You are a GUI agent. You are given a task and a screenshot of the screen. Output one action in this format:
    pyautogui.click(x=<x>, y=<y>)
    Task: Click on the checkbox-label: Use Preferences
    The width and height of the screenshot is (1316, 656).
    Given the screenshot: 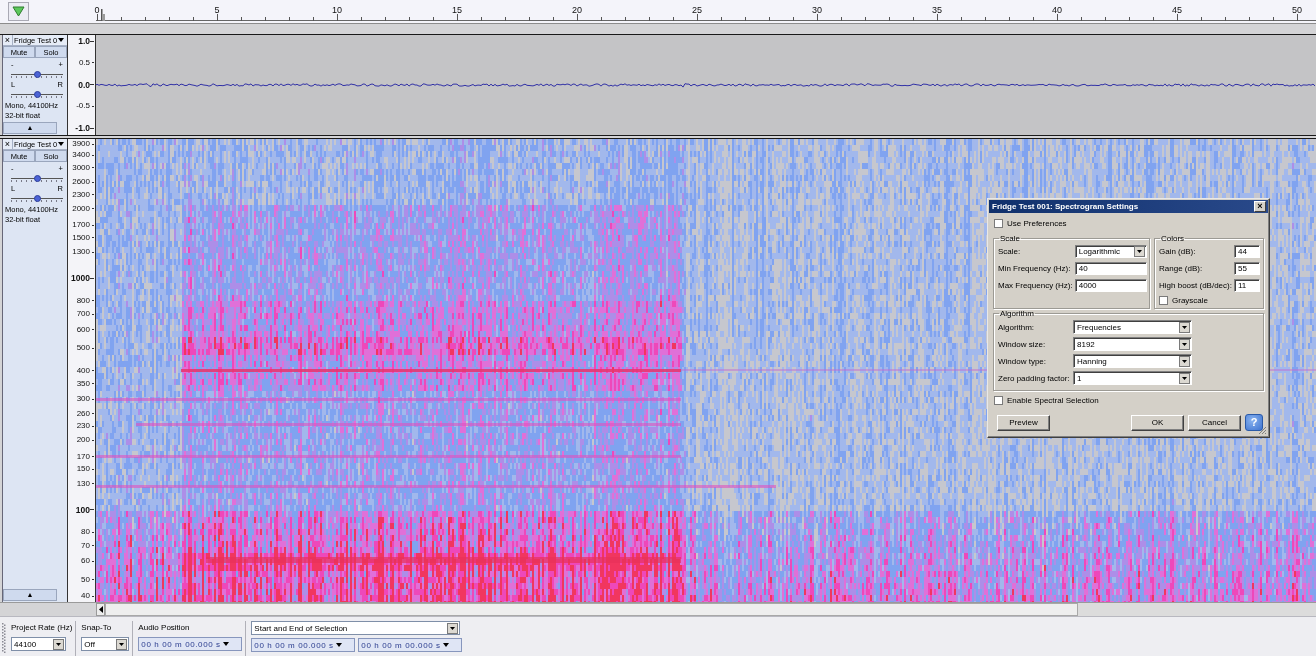 What is the action you would take?
    pyautogui.click(x=1037, y=223)
    